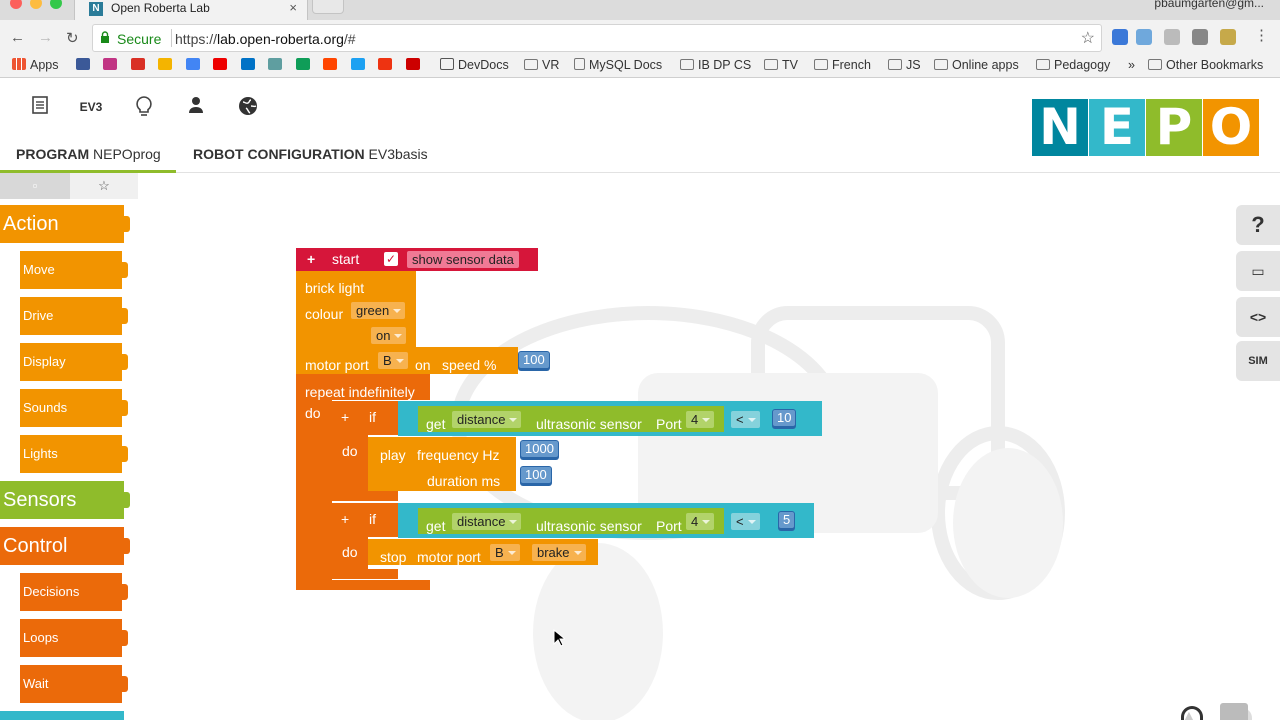 This screenshot has height=723, width=1280. Describe the element at coordinates (220, 64) in the screenshot. I see `youtube-icon` at that location.